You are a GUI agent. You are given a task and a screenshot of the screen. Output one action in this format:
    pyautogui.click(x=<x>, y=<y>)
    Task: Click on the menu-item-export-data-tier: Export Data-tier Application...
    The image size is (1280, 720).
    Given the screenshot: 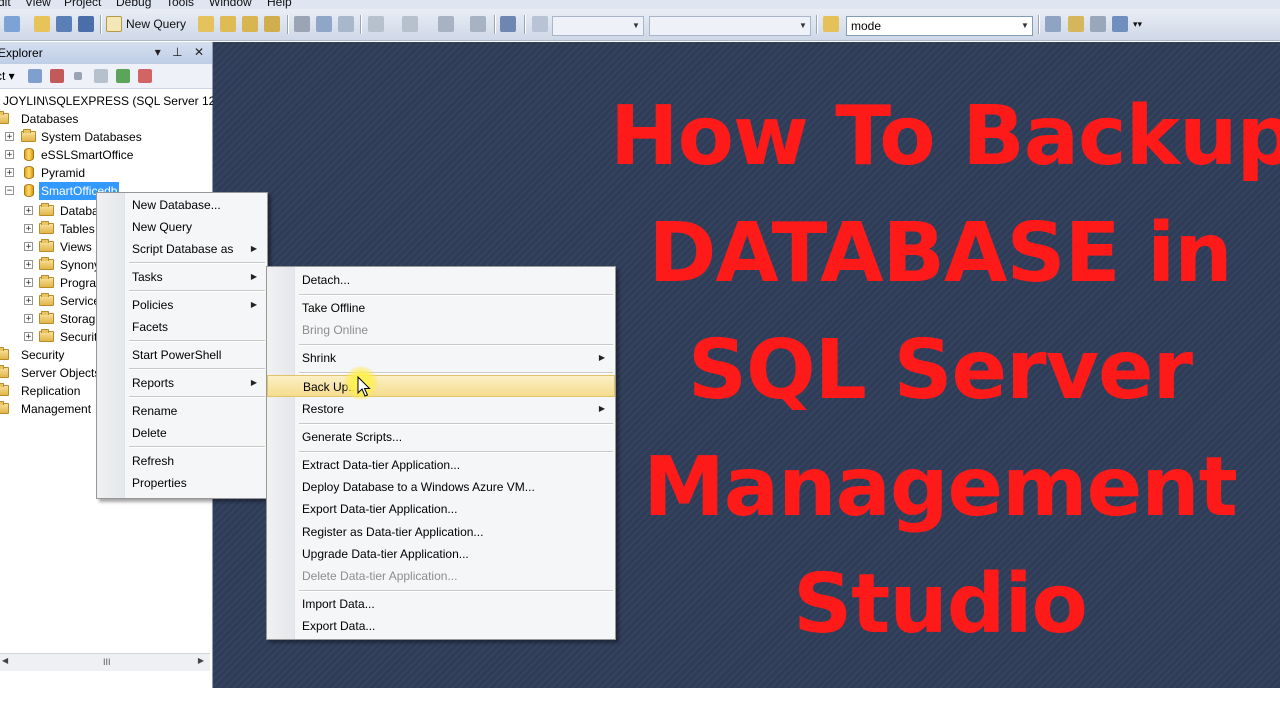 What is the action you would take?
    pyautogui.click(x=441, y=509)
    